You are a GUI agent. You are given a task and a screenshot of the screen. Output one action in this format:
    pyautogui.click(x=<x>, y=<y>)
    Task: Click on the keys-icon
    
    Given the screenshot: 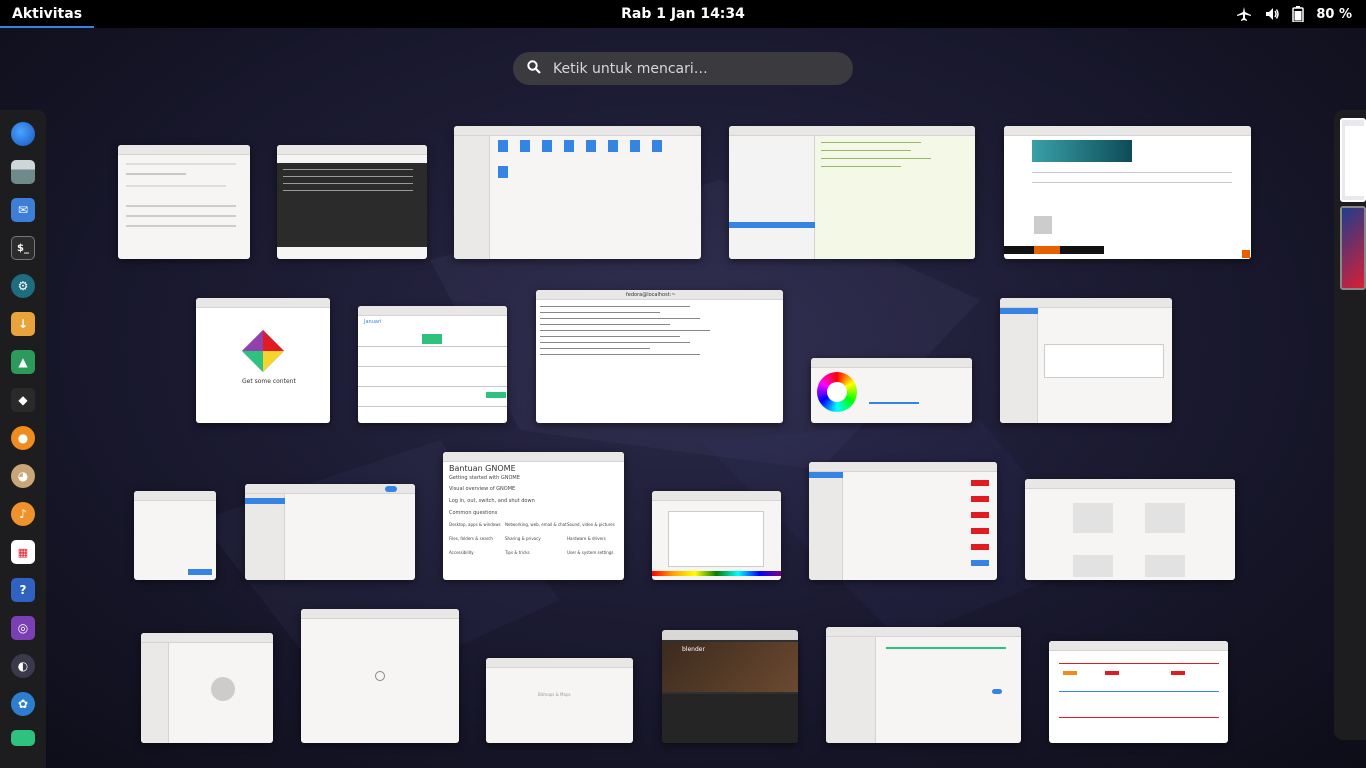 What is the action you would take?
    pyautogui.click(x=223, y=689)
    